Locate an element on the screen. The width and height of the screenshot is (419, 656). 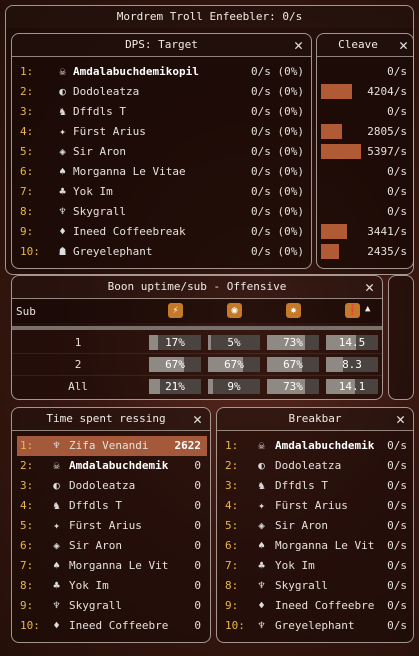
dps-row: 1: ☠ Amdalabuchdemikopil 0/s (0%) is located at coordinates (162, 72).